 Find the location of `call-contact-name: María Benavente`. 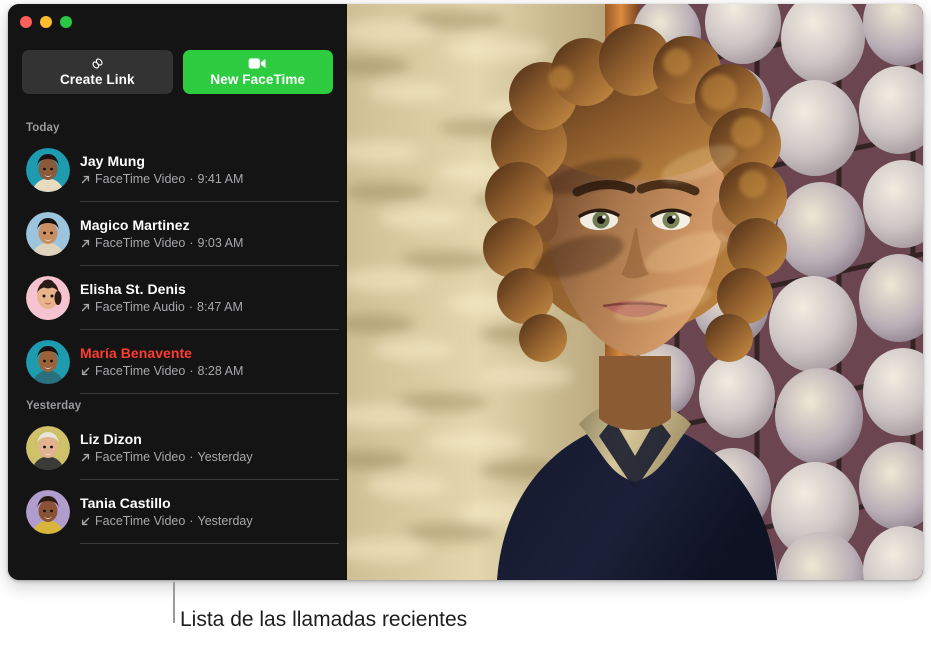

call-contact-name: María Benavente is located at coordinates (136, 353).